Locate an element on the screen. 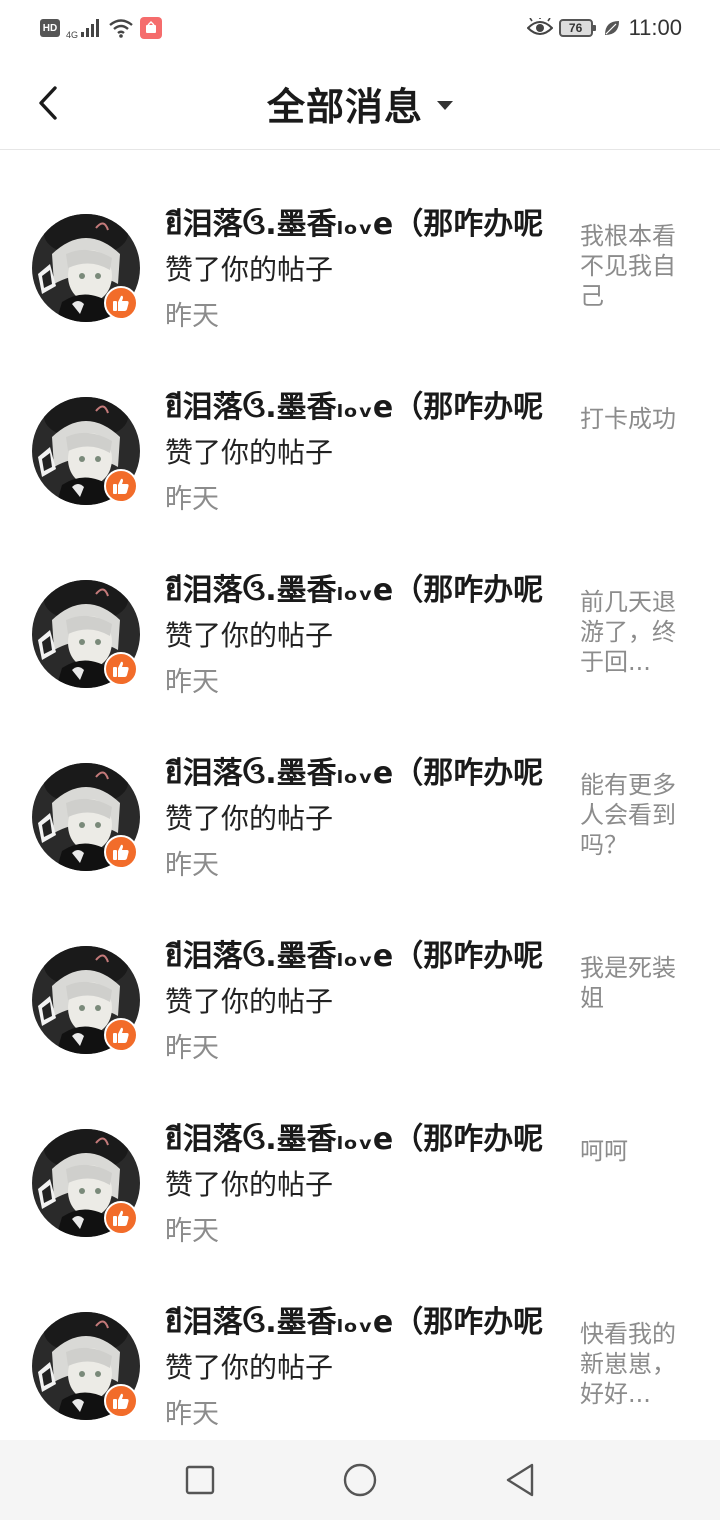  app-notification-icon is located at coordinates (151, 28).